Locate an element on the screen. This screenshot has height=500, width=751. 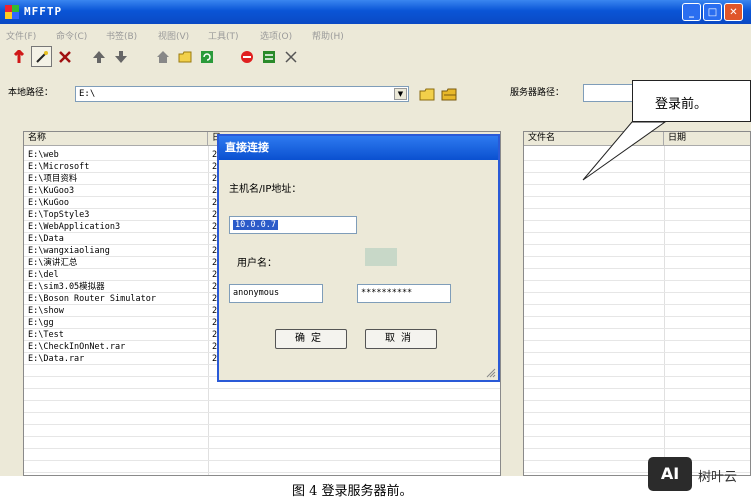
refresh-button is located at coordinates (206, 56).